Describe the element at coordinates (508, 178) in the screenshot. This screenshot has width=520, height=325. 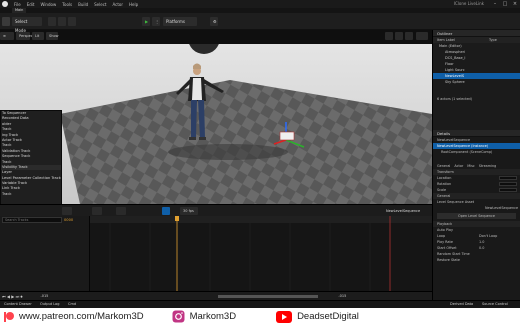
I see `location-field` at that location.